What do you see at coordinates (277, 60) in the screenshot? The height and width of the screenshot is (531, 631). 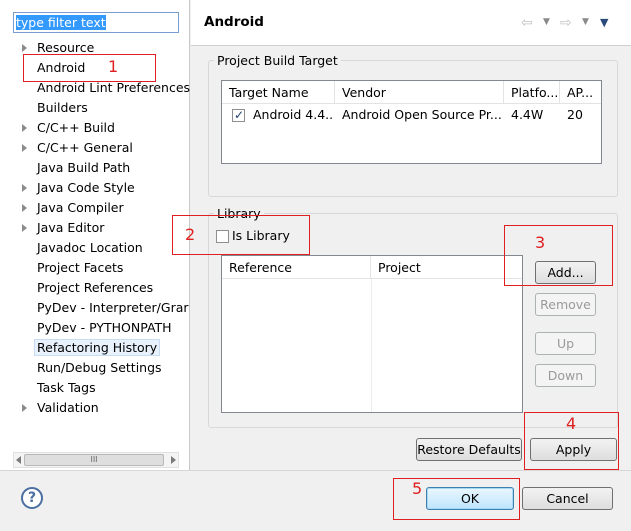 I see `build-target-group-label: Project Build Target` at bounding box center [277, 60].